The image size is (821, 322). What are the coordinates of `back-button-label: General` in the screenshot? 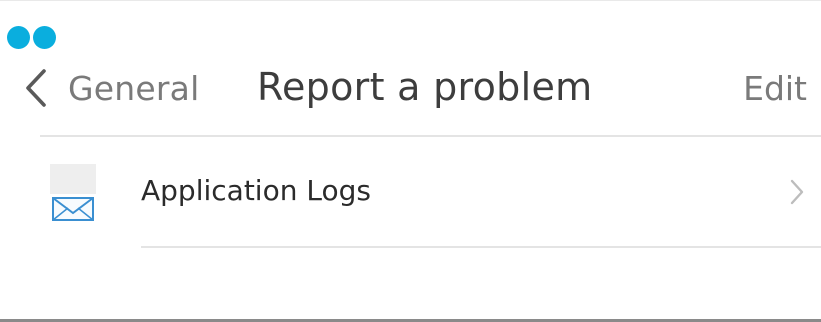 It's located at (134, 88).